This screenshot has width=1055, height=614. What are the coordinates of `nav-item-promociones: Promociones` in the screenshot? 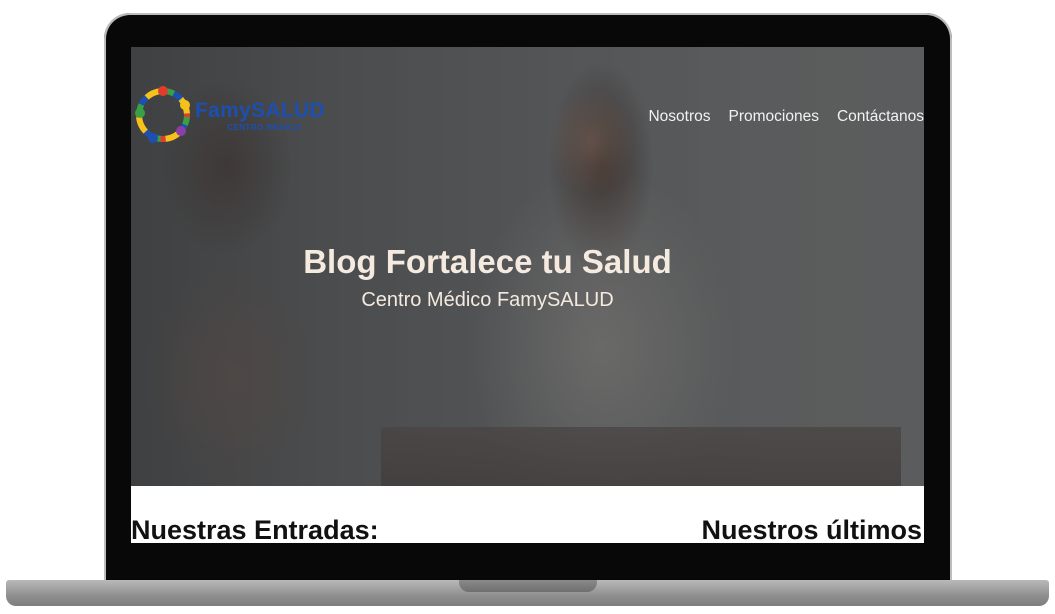 It's located at (774, 117).